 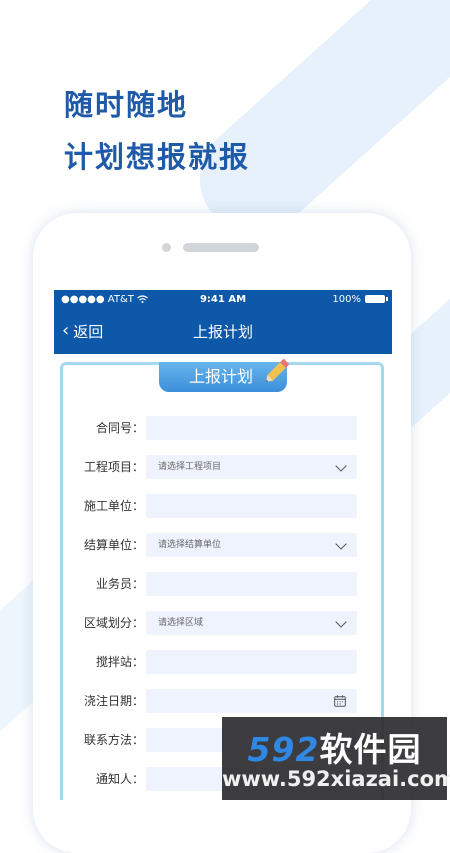 I want to click on status-time: 9:41 AM, so click(x=223, y=299).